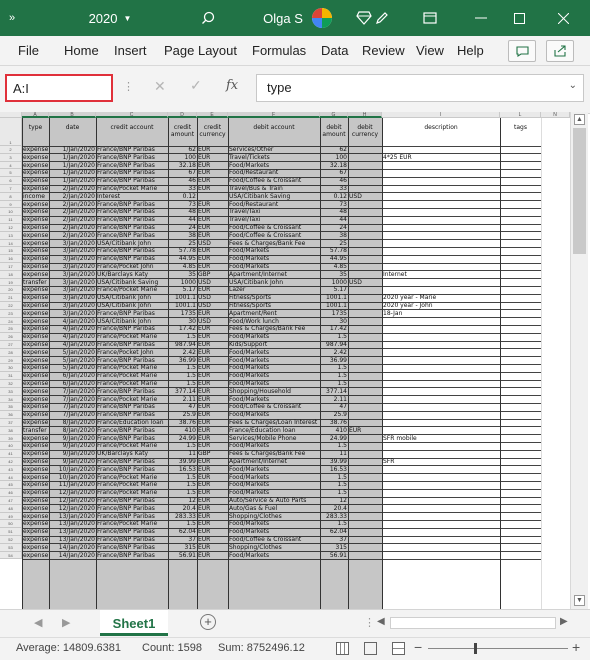 Image resolution: width=590 pixels, height=660 pixels. What do you see at coordinates (11, 157) in the screenshot?
I see `row-header: 3` at bounding box center [11, 157].